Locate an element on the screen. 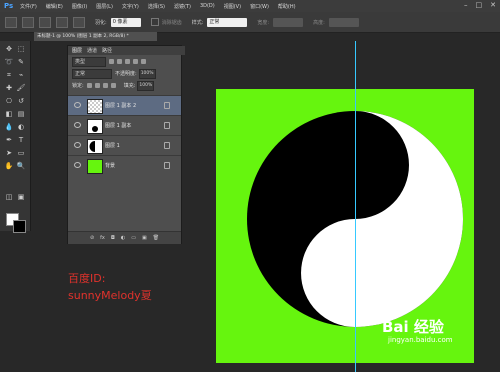 The image size is (500, 372). lock-row: 锁定: 填充: 100% is located at coordinates (124, 85).